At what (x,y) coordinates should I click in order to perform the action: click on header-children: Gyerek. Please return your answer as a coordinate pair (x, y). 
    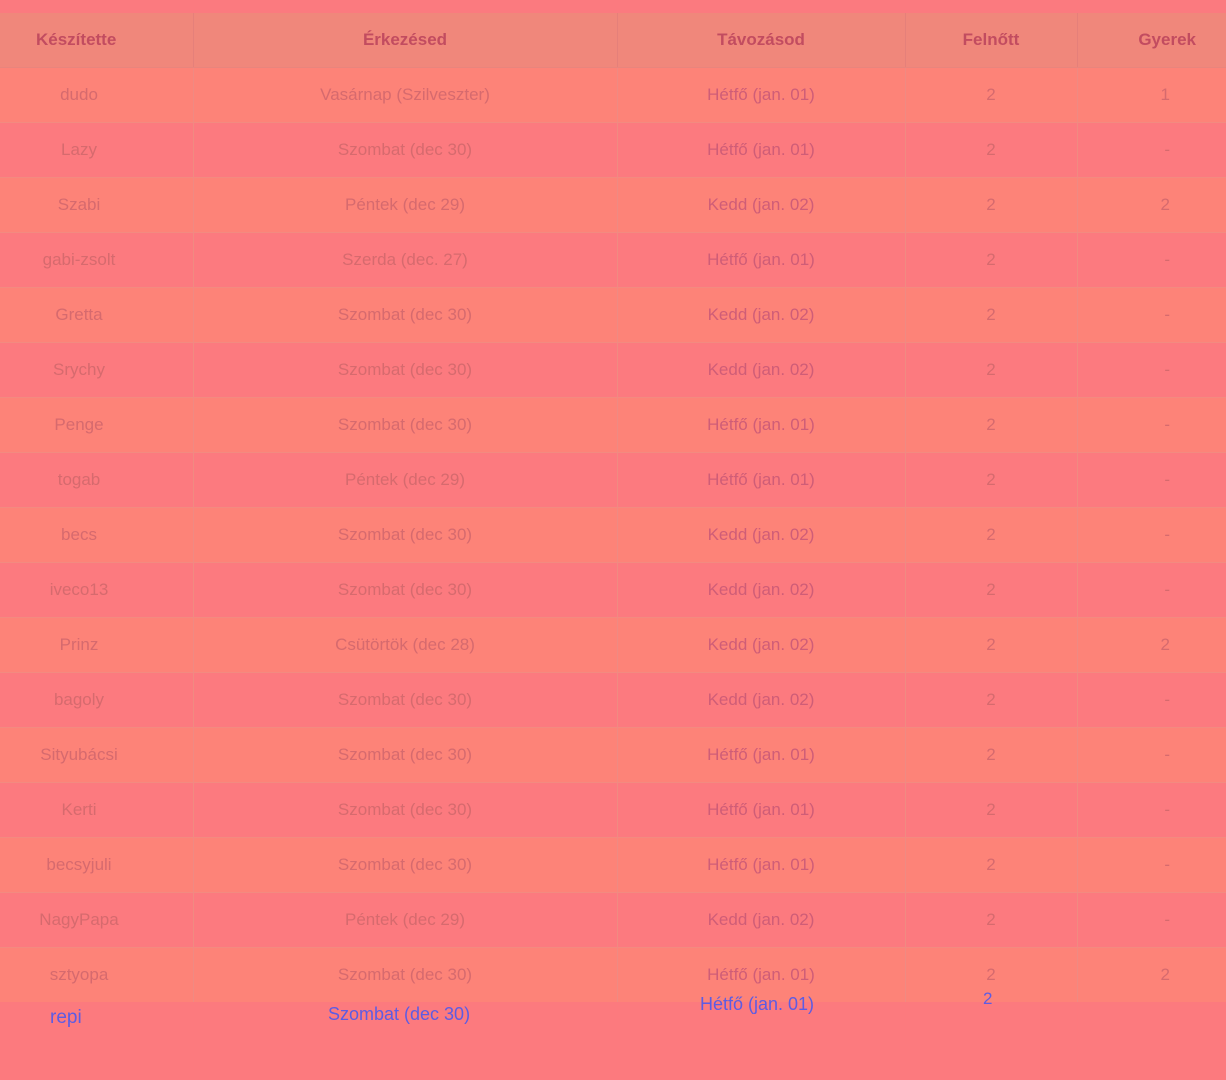
    Looking at the image, I should click on (1151, 40).